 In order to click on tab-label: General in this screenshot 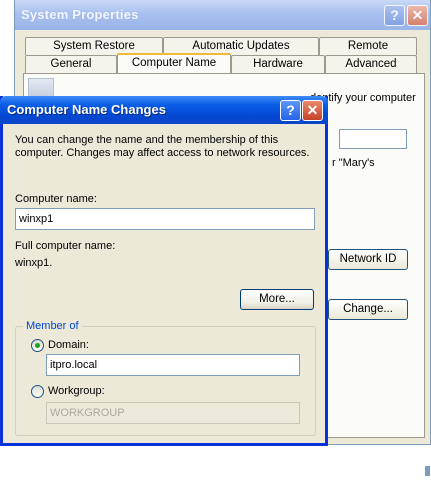, I will do `click(71, 64)`.